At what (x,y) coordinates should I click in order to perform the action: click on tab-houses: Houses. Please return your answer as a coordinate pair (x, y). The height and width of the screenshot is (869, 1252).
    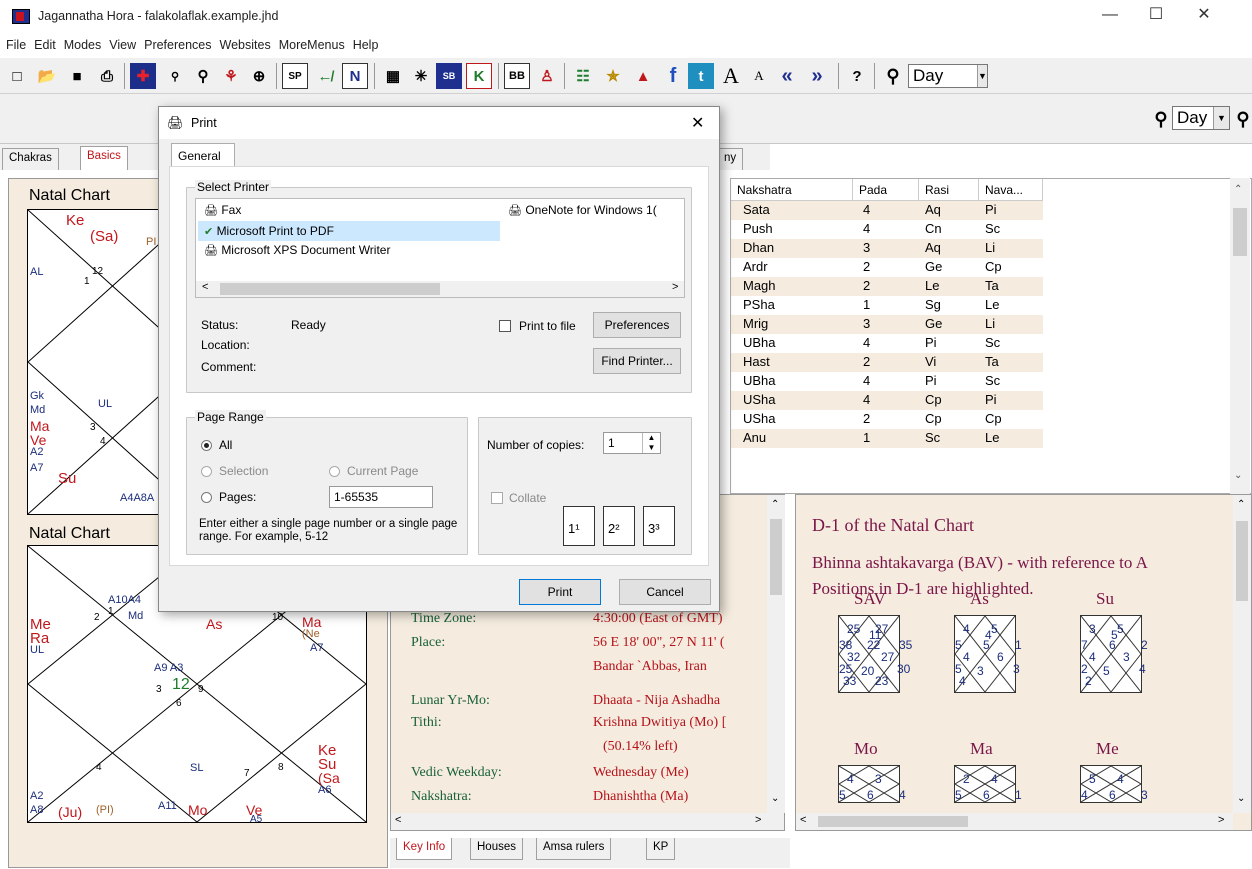
    Looking at the image, I should click on (496, 849).